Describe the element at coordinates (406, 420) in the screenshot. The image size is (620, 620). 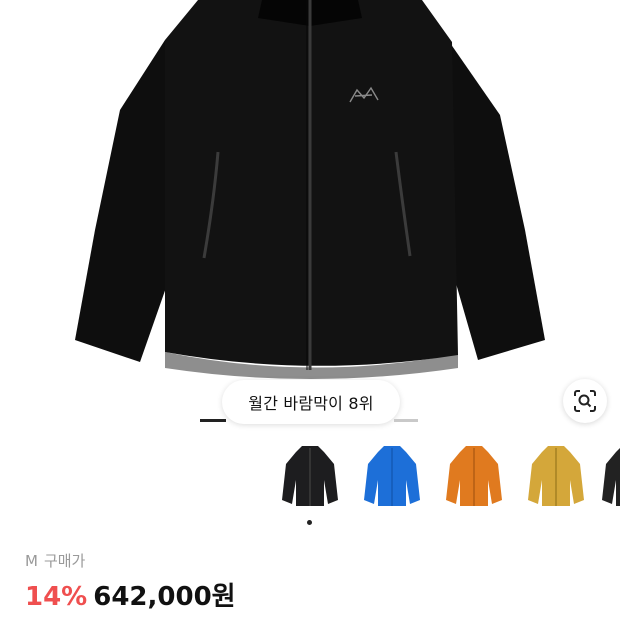
I see `carousel-indicator` at that location.